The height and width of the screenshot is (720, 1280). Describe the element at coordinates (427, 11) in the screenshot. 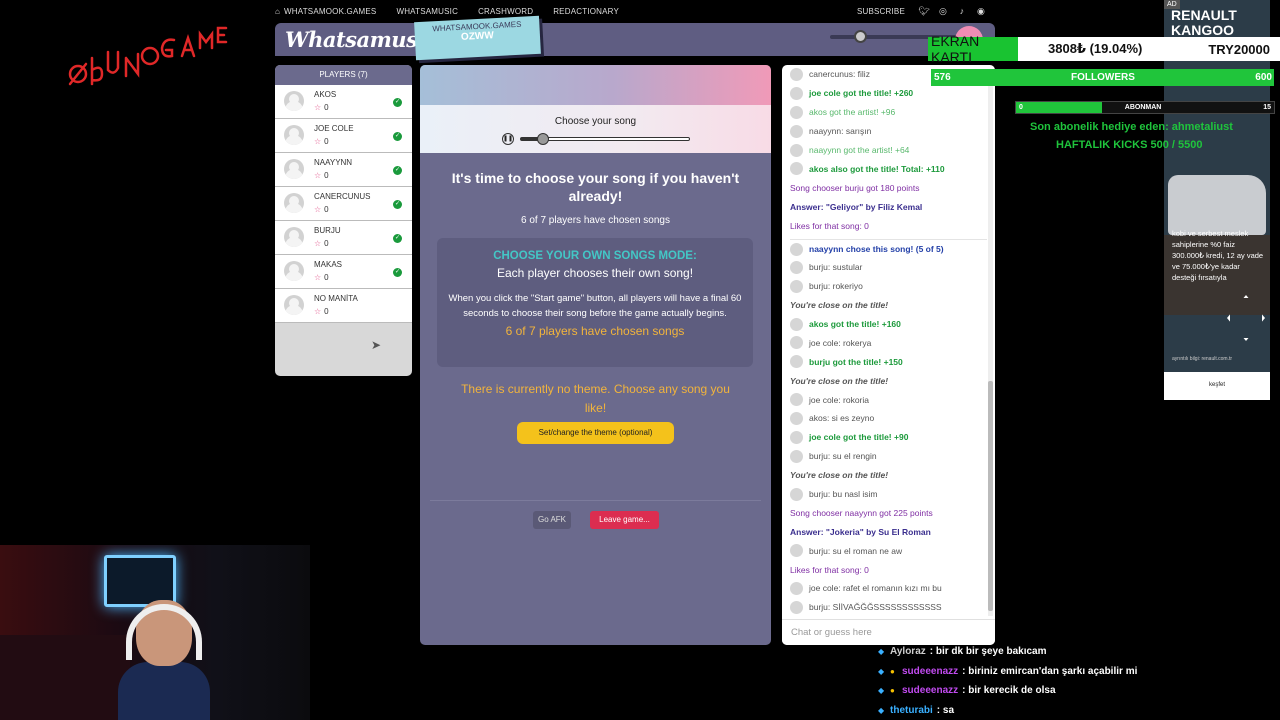

I see `nav-link-whatsamusic: WHATSAMUSIC` at that location.